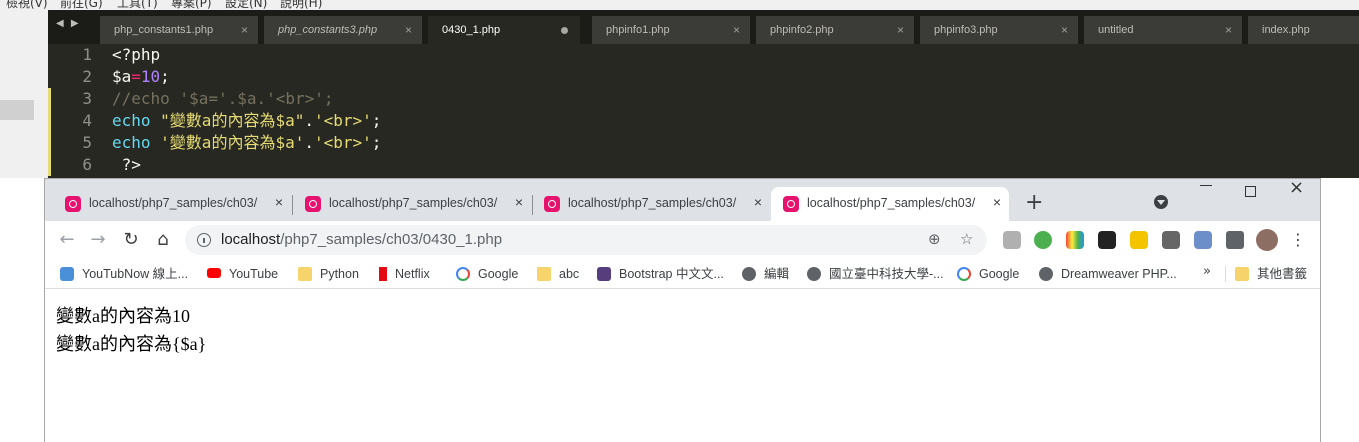 The image size is (1359, 442). What do you see at coordinates (179, 30) in the screenshot?
I see `editor-tab: php_constants1.php ×` at bounding box center [179, 30].